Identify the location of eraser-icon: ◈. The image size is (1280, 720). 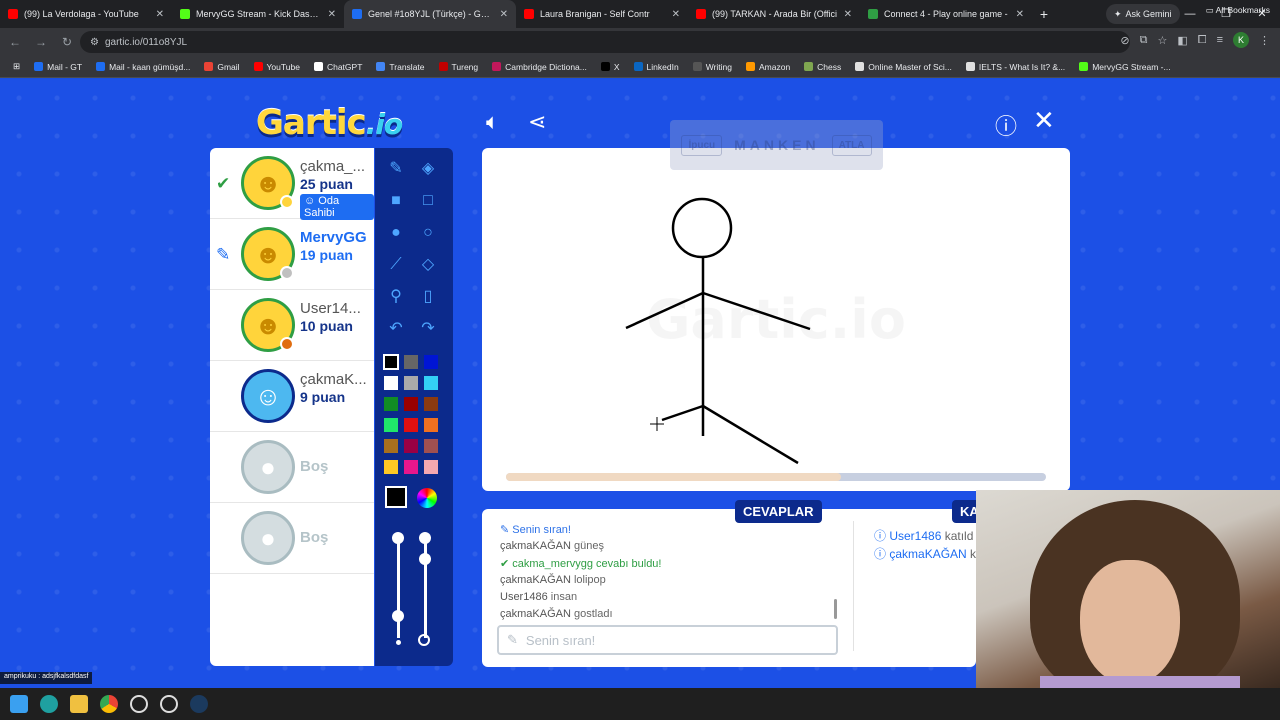
(428, 169).